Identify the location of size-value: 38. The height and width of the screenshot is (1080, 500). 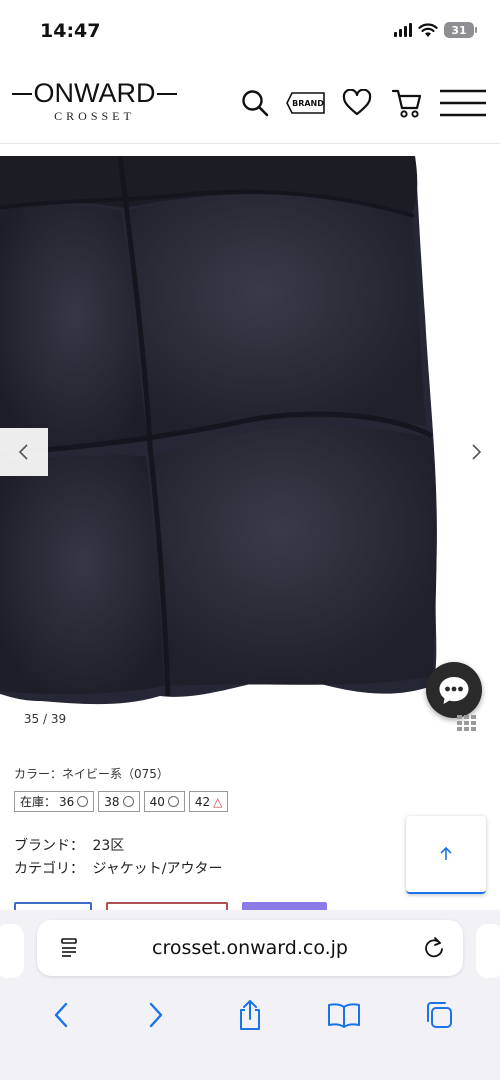
(112, 801).